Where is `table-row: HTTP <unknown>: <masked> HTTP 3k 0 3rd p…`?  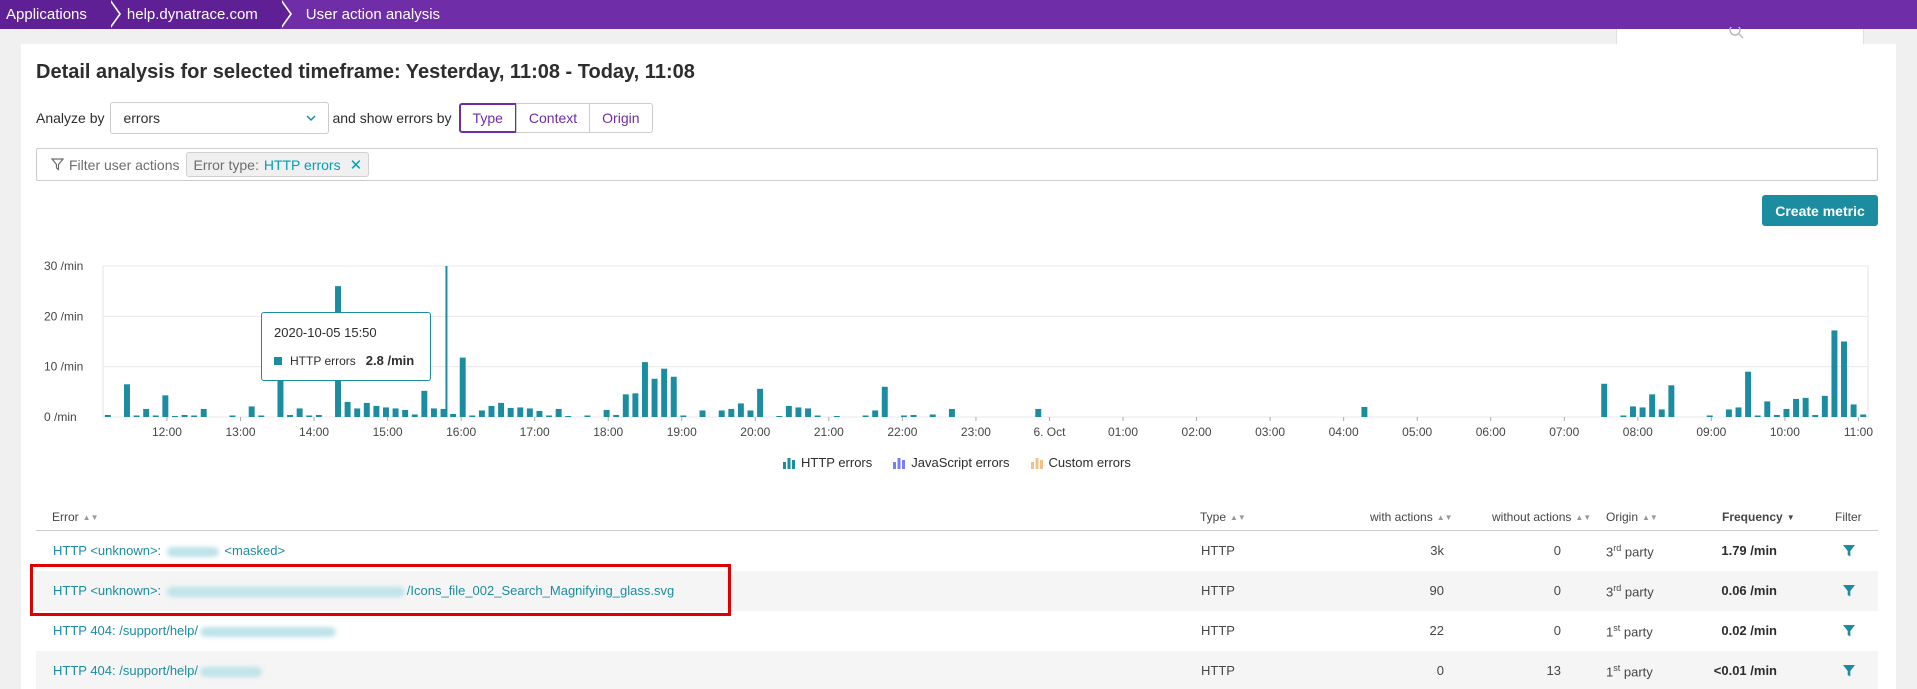 table-row: HTTP <unknown>: <masked> HTTP 3k 0 3rd p… is located at coordinates (957, 551).